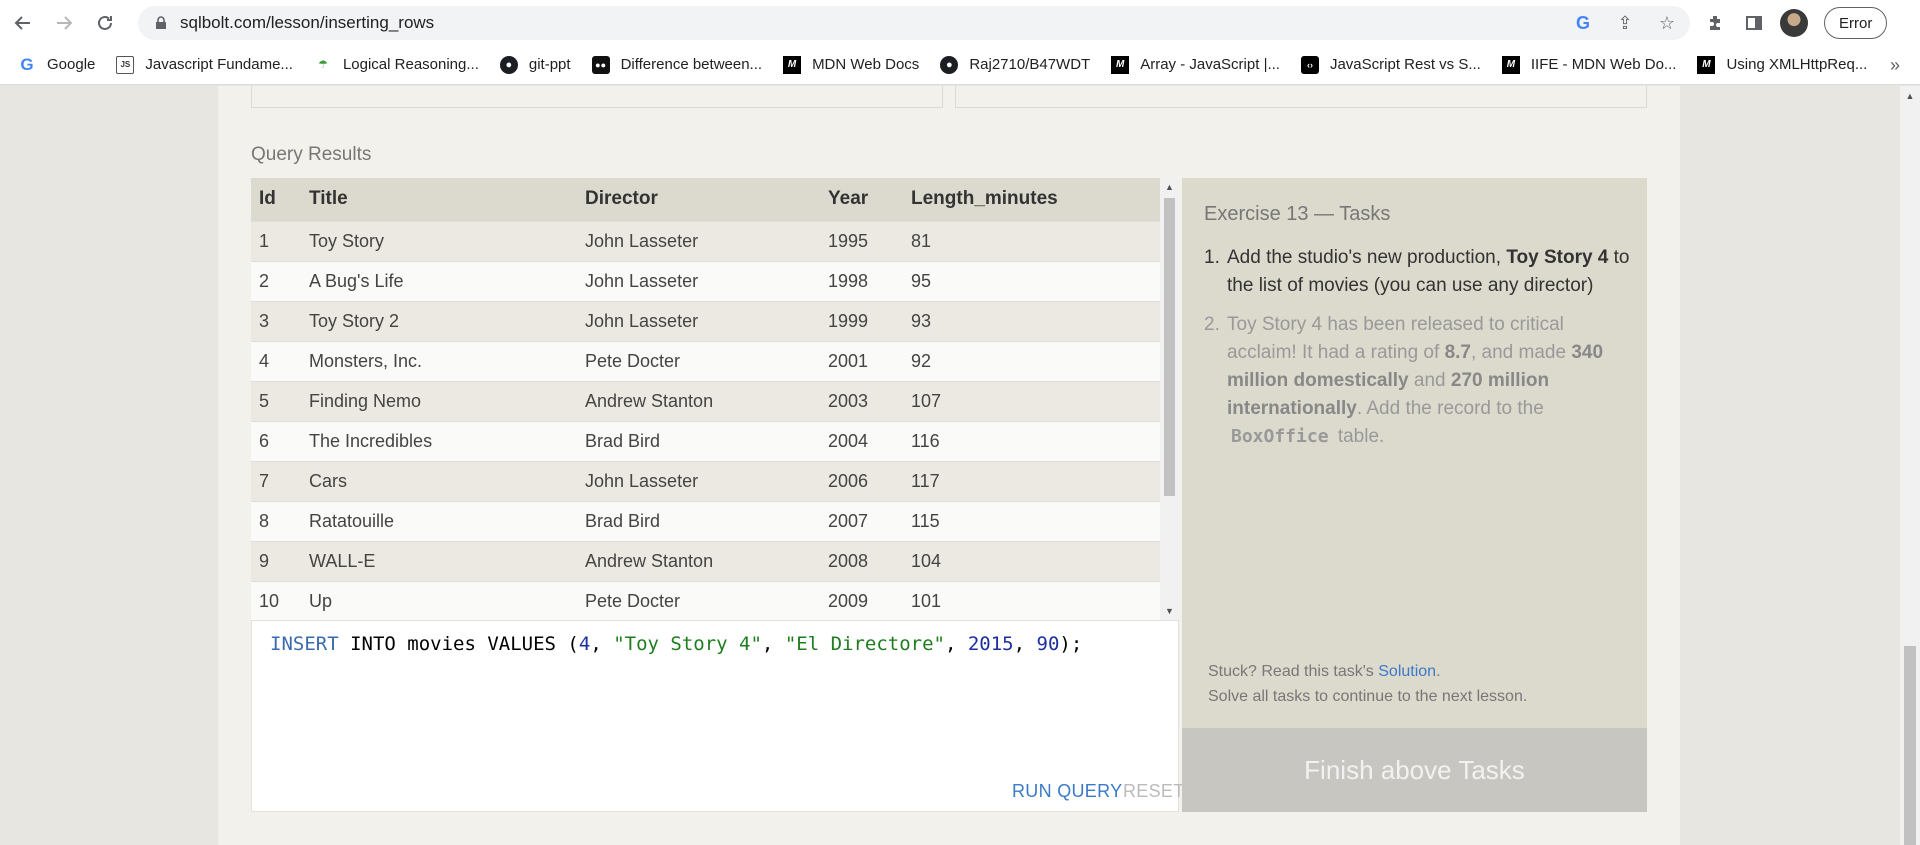  I want to click on cell-year: 2003, so click(861, 400).